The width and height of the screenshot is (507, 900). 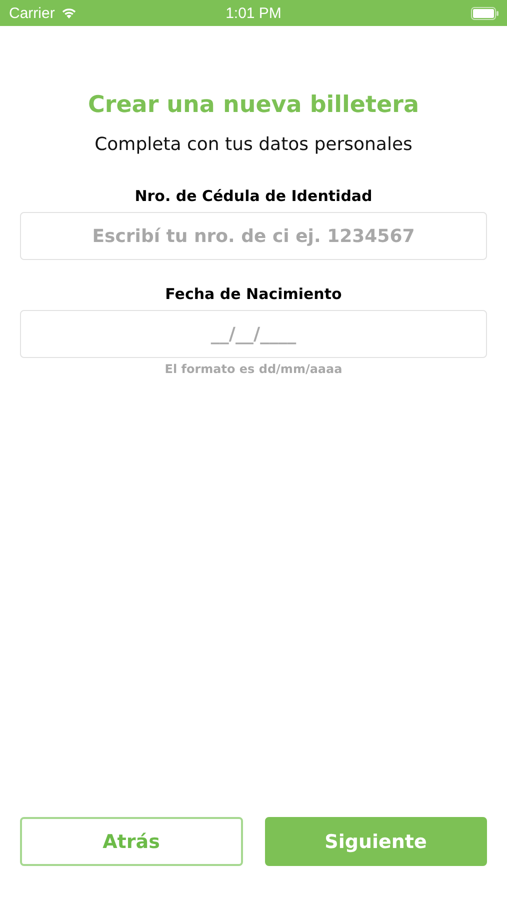 I want to click on input-field: Escribí tu nro. de ci ej. 1234567, so click(x=253, y=236).